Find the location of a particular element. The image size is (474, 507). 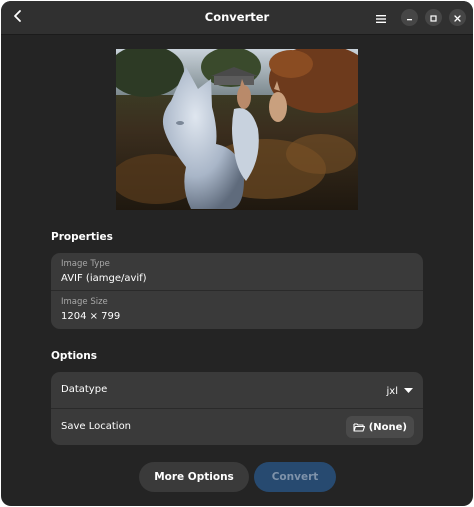

minimize-icon is located at coordinates (409, 17).